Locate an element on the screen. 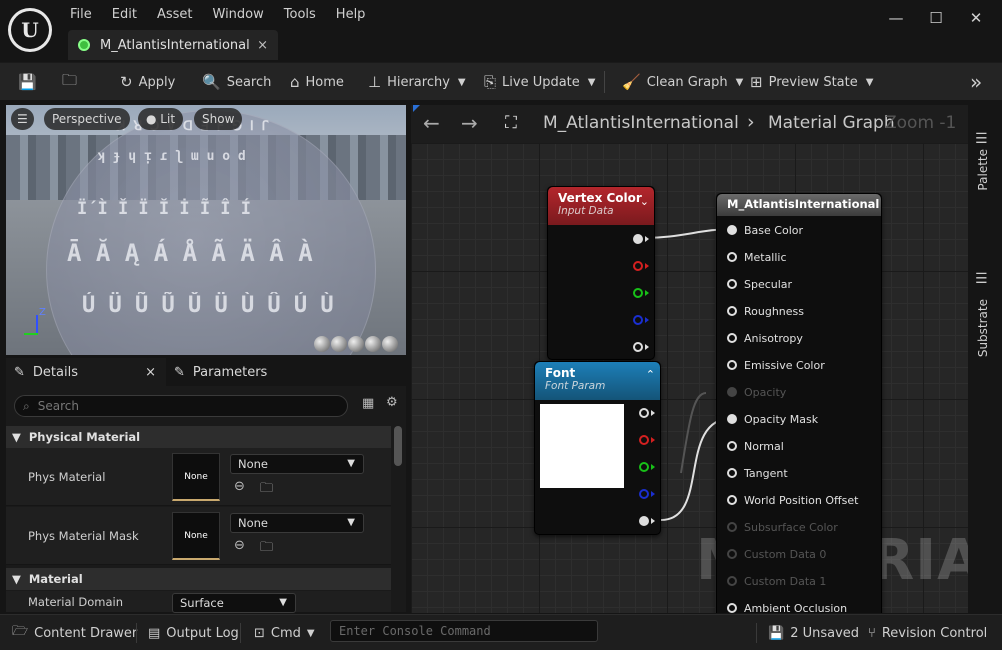  menu-asset: Asset is located at coordinates (175, 15).